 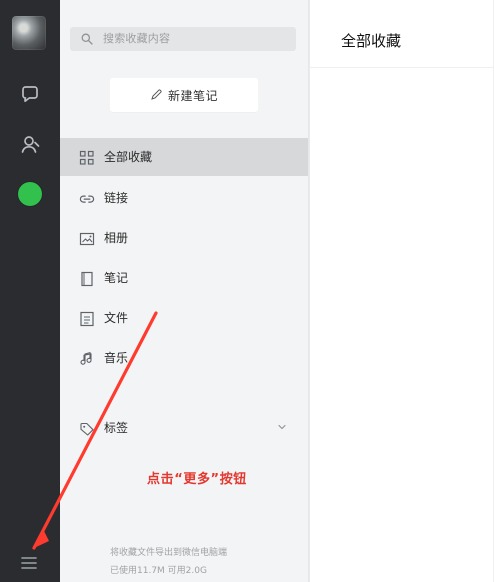 What do you see at coordinates (184, 358) in the screenshot?
I see `sidebar-item-music: 音乐` at bounding box center [184, 358].